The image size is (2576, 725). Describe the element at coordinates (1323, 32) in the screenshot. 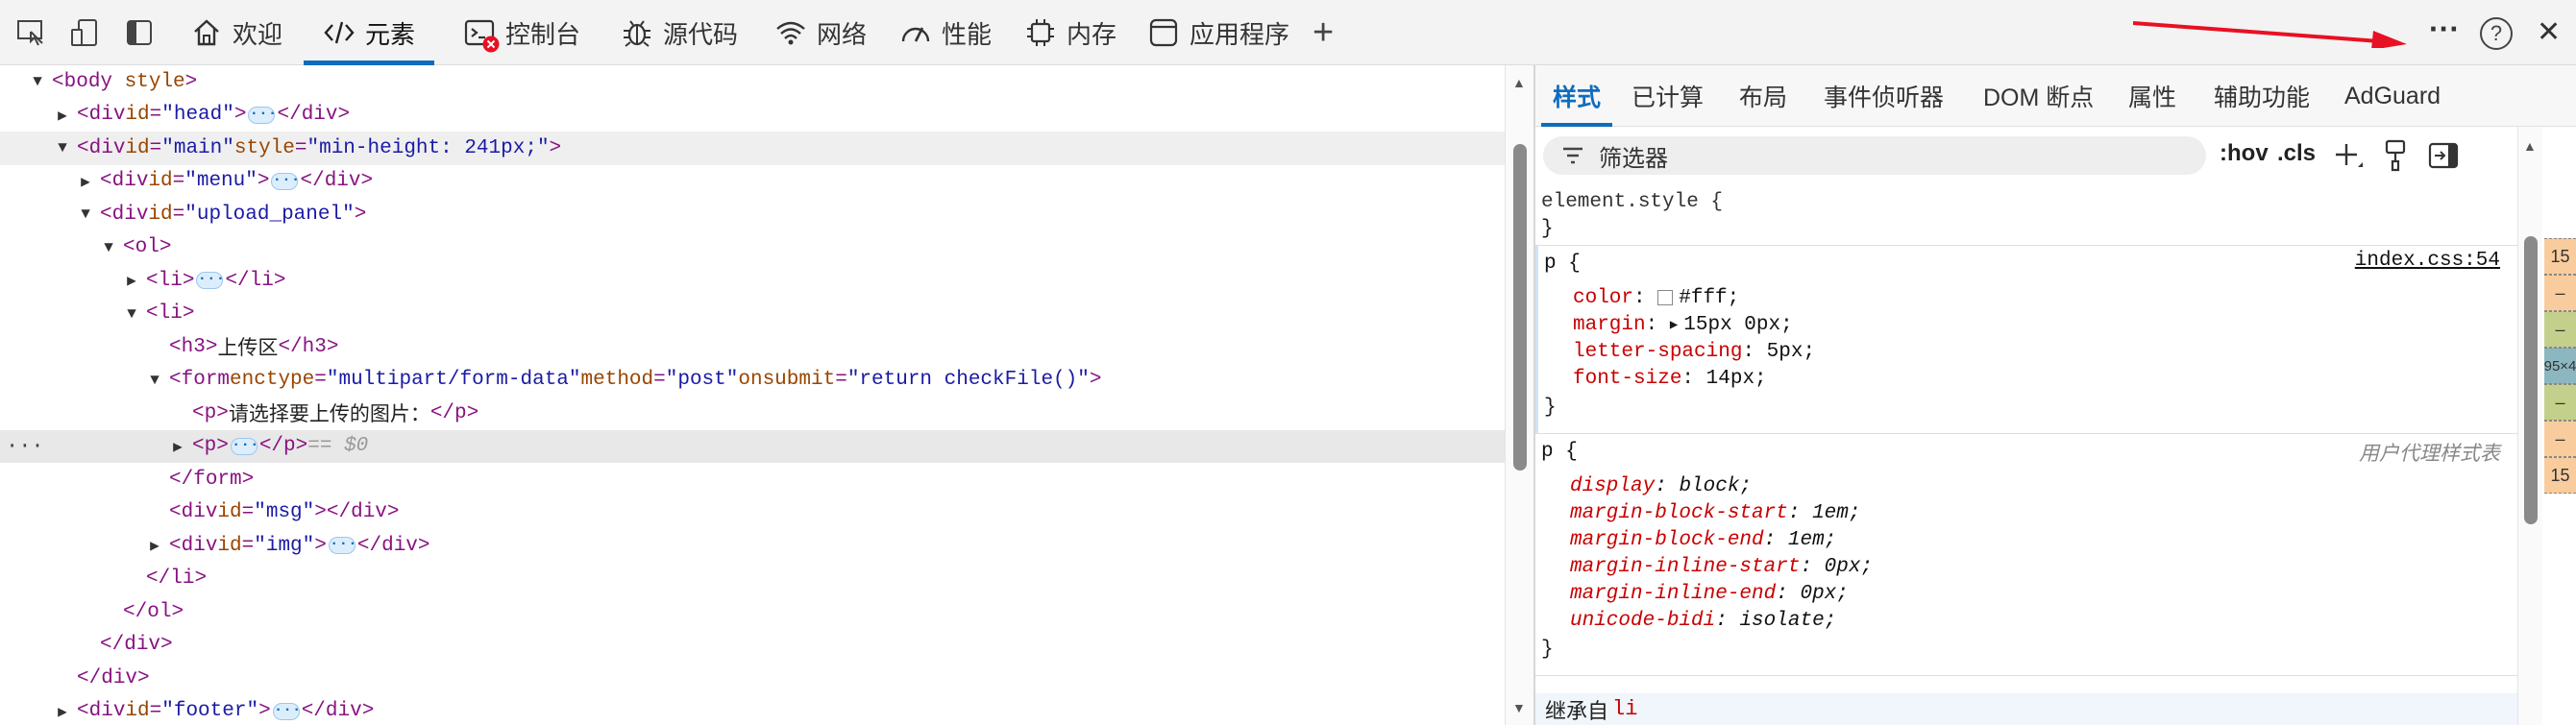

I see `add-tab-button: +` at that location.